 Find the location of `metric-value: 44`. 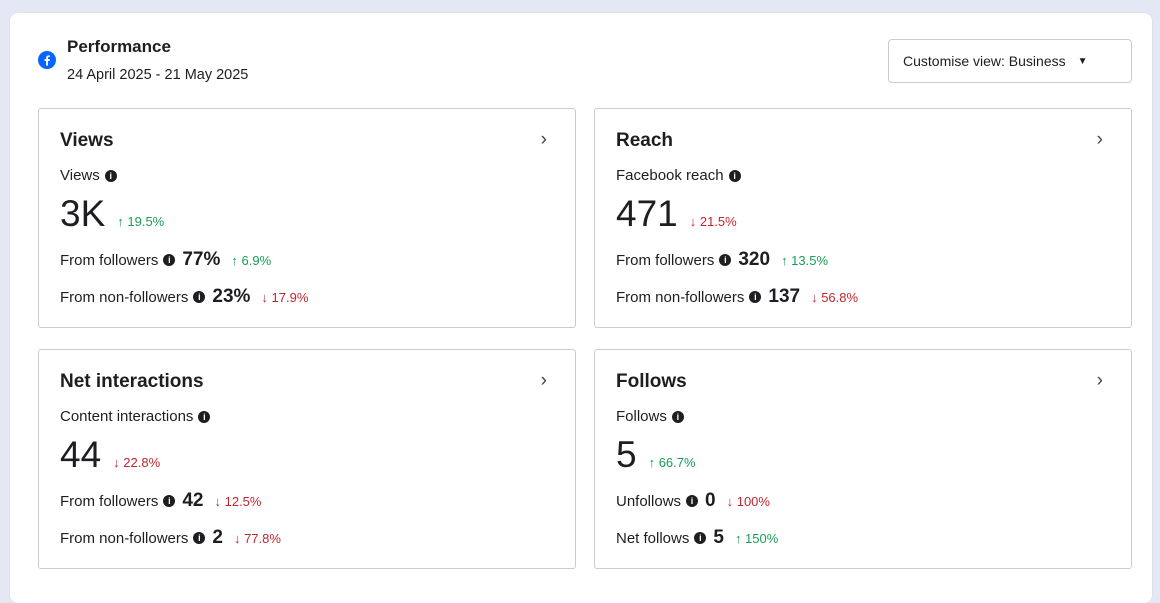

metric-value: 44 is located at coordinates (81, 454).